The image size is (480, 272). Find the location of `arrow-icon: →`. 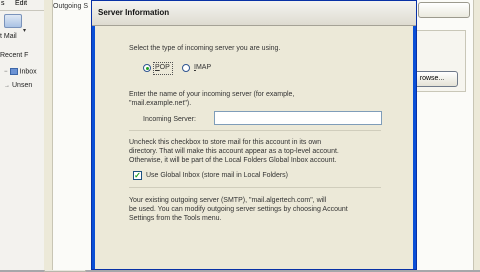

arrow-icon: → is located at coordinates (7, 86).